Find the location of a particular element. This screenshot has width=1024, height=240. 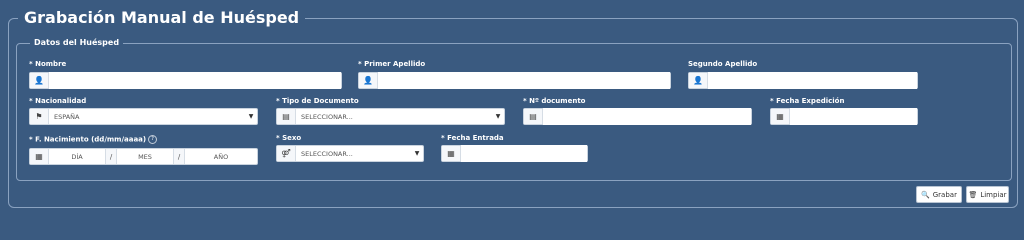

gender-icon: ⚤ is located at coordinates (286, 153).